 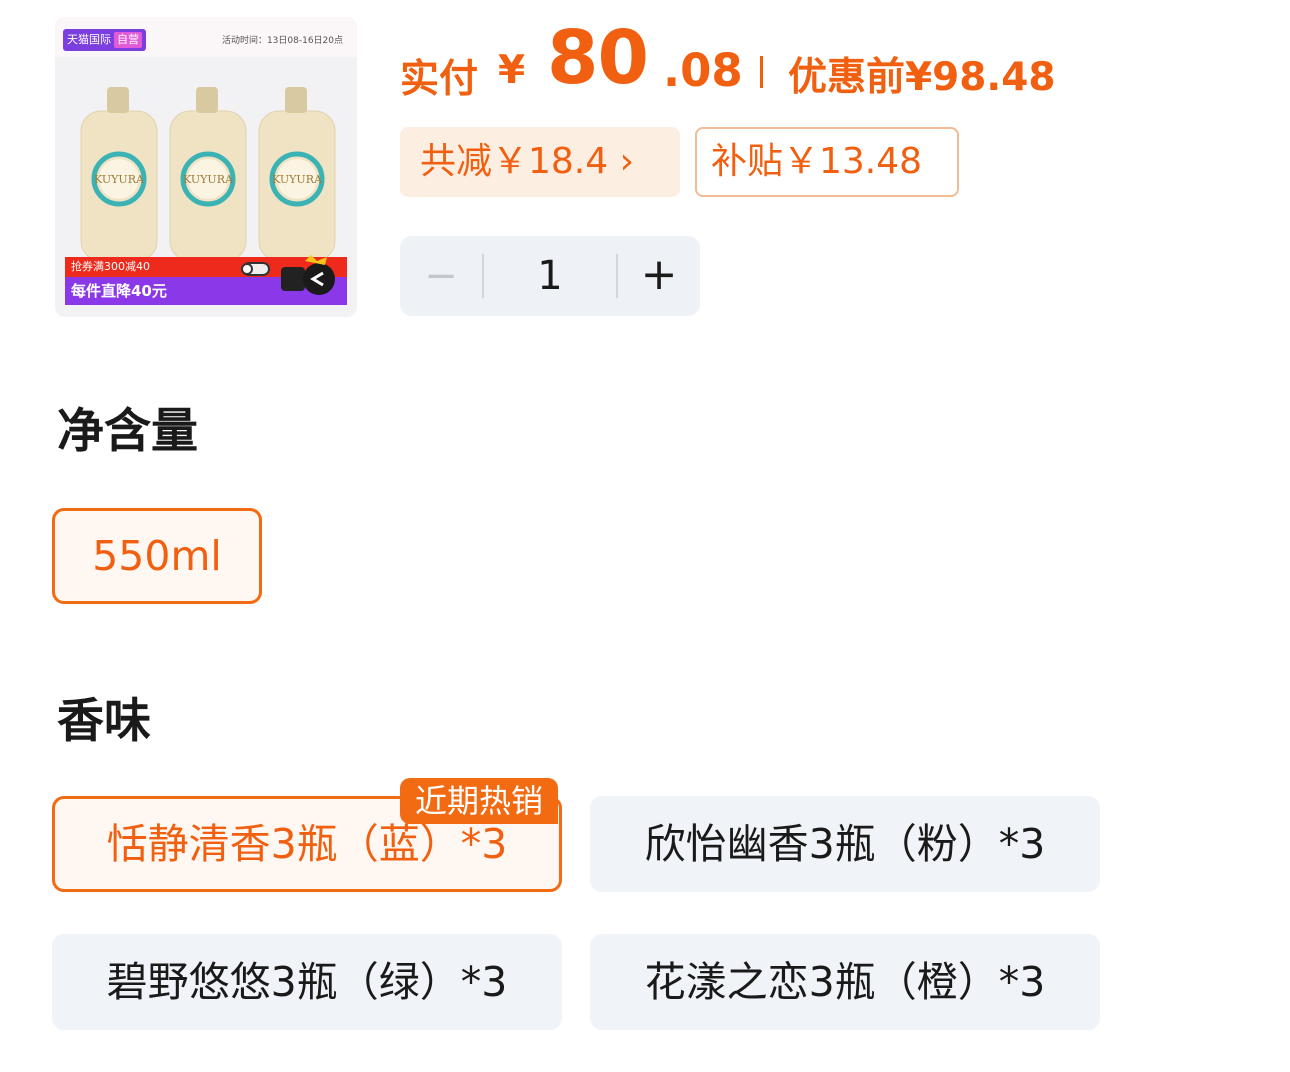 I want to click on scent-section-title: 香味, so click(x=104, y=721).